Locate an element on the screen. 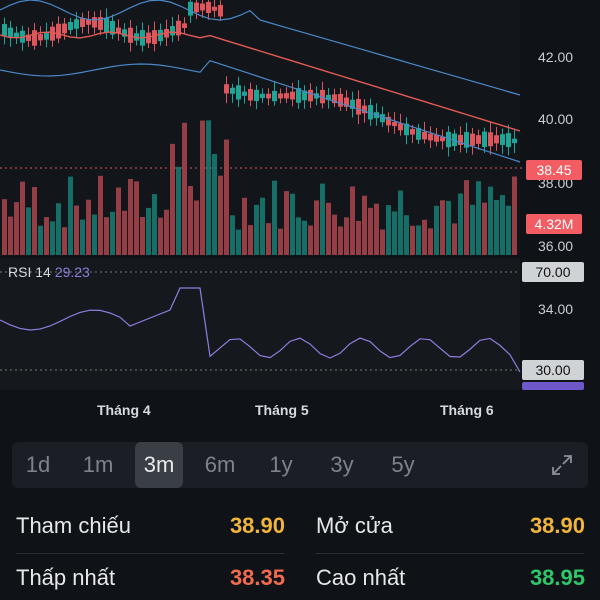  range-button-1y: 1y is located at coordinates (281, 465).